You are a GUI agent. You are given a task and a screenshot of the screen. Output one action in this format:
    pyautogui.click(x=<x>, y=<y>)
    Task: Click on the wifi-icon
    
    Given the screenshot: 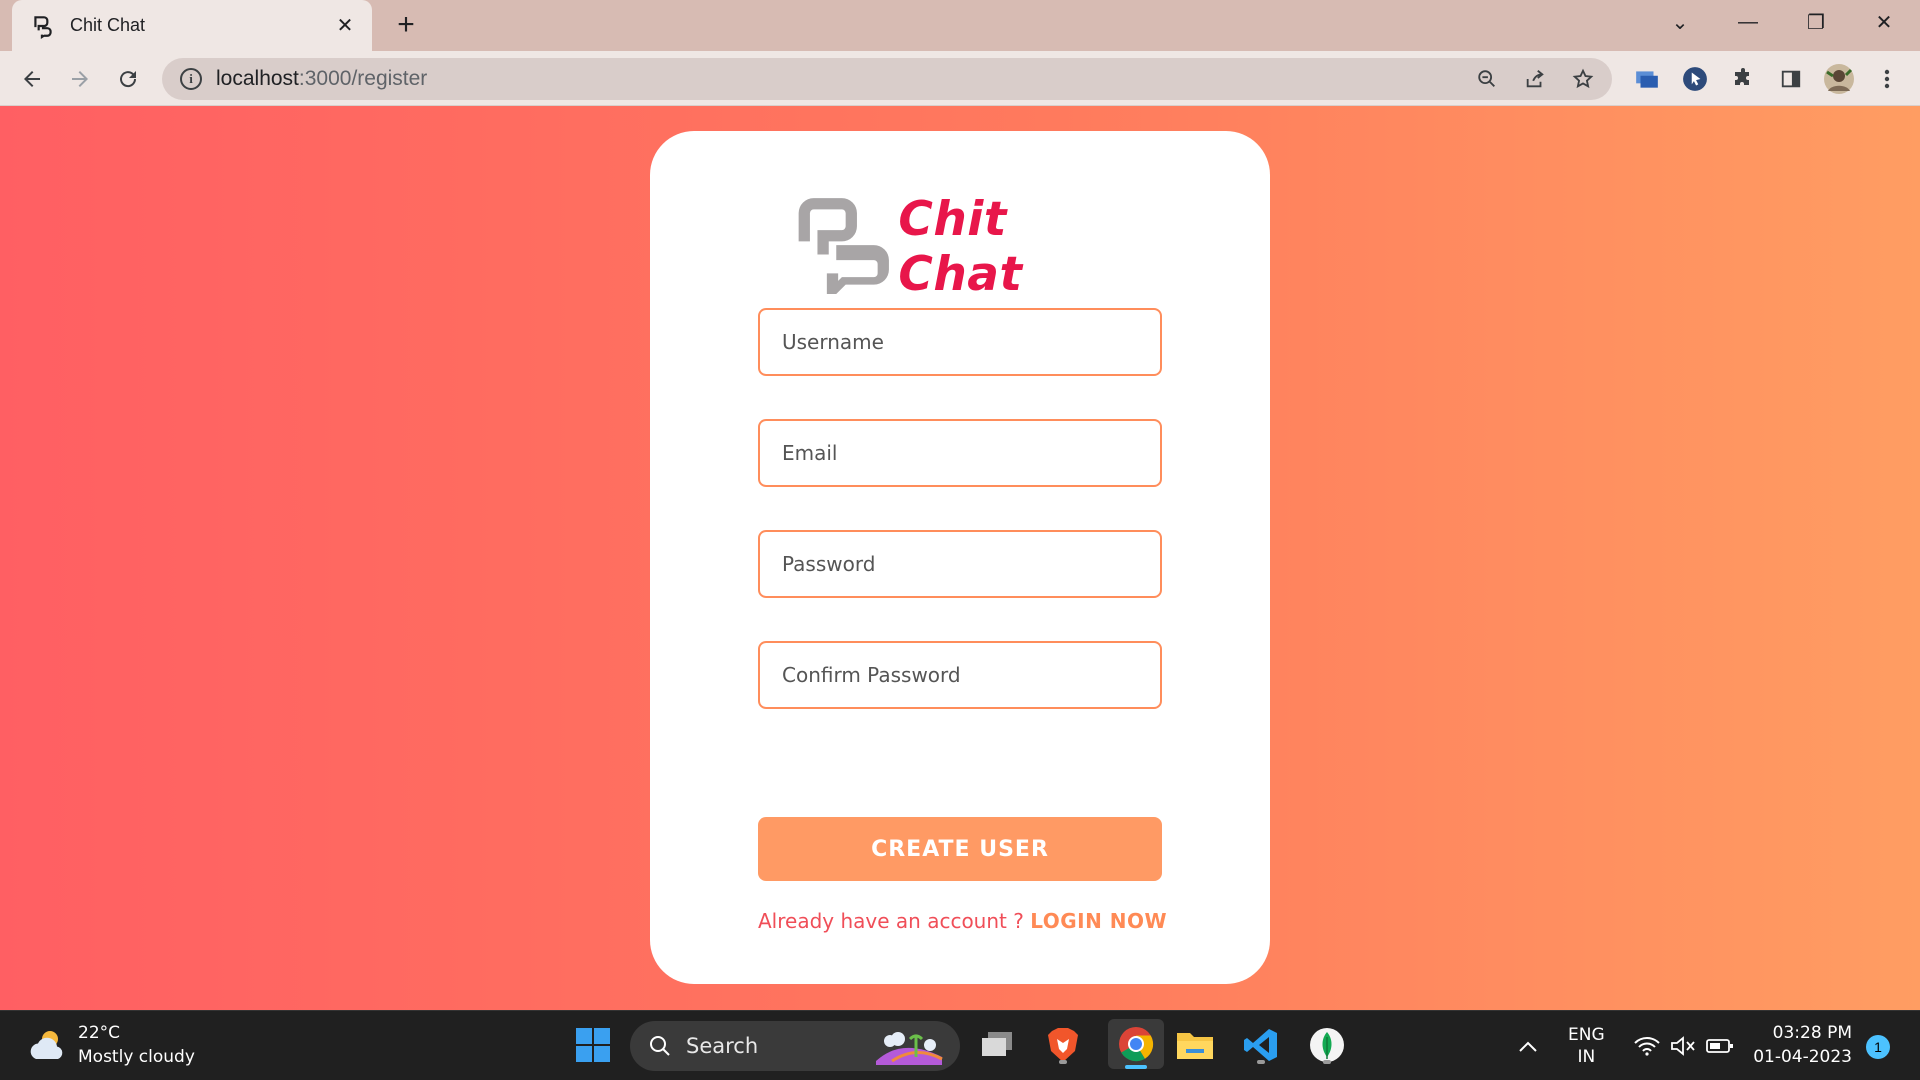 What is the action you would take?
    pyautogui.click(x=1647, y=1045)
    